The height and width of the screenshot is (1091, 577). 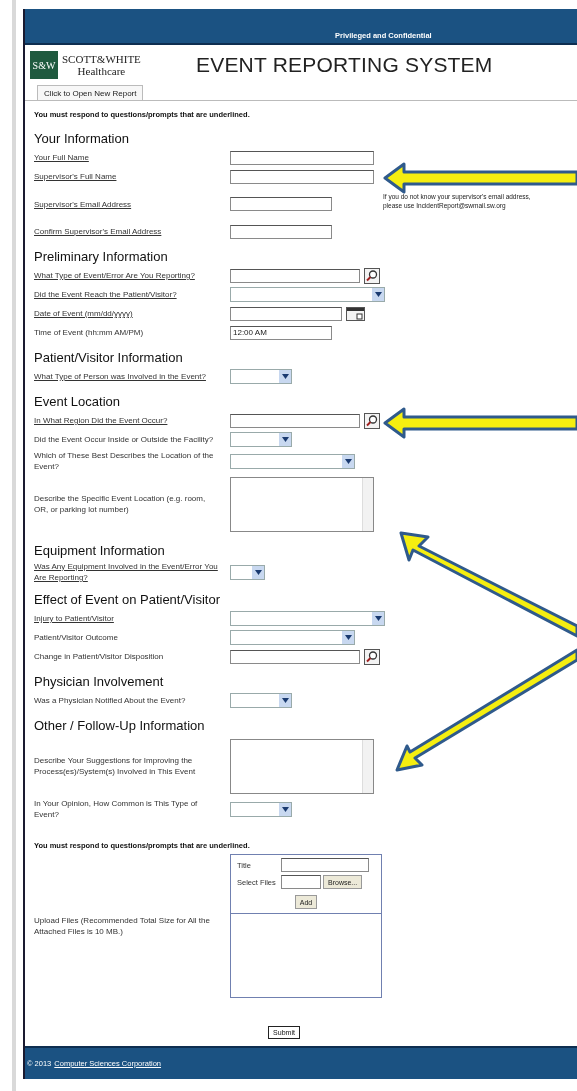 What do you see at coordinates (109, 357) in the screenshot?
I see `section-heading: Patient/Visitor Information` at bounding box center [109, 357].